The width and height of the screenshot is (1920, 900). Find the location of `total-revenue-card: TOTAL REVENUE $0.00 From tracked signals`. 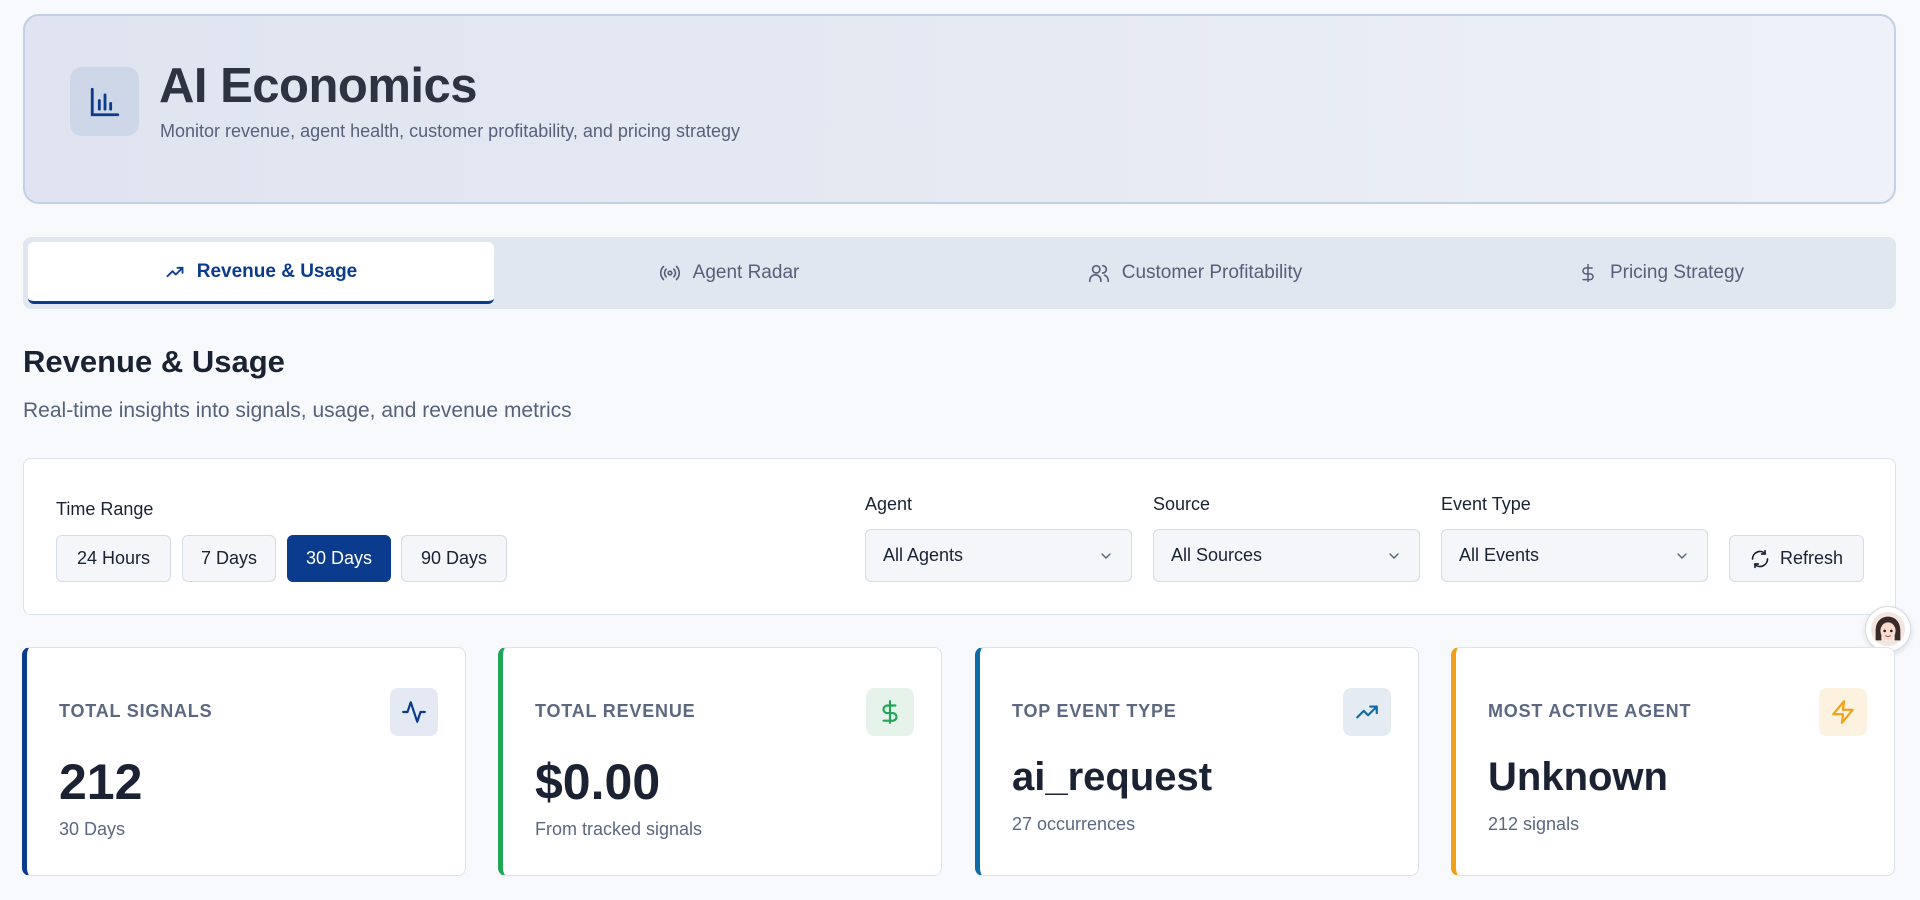

total-revenue-card: TOTAL REVENUE $0.00 From tracked signals is located at coordinates (720, 761).